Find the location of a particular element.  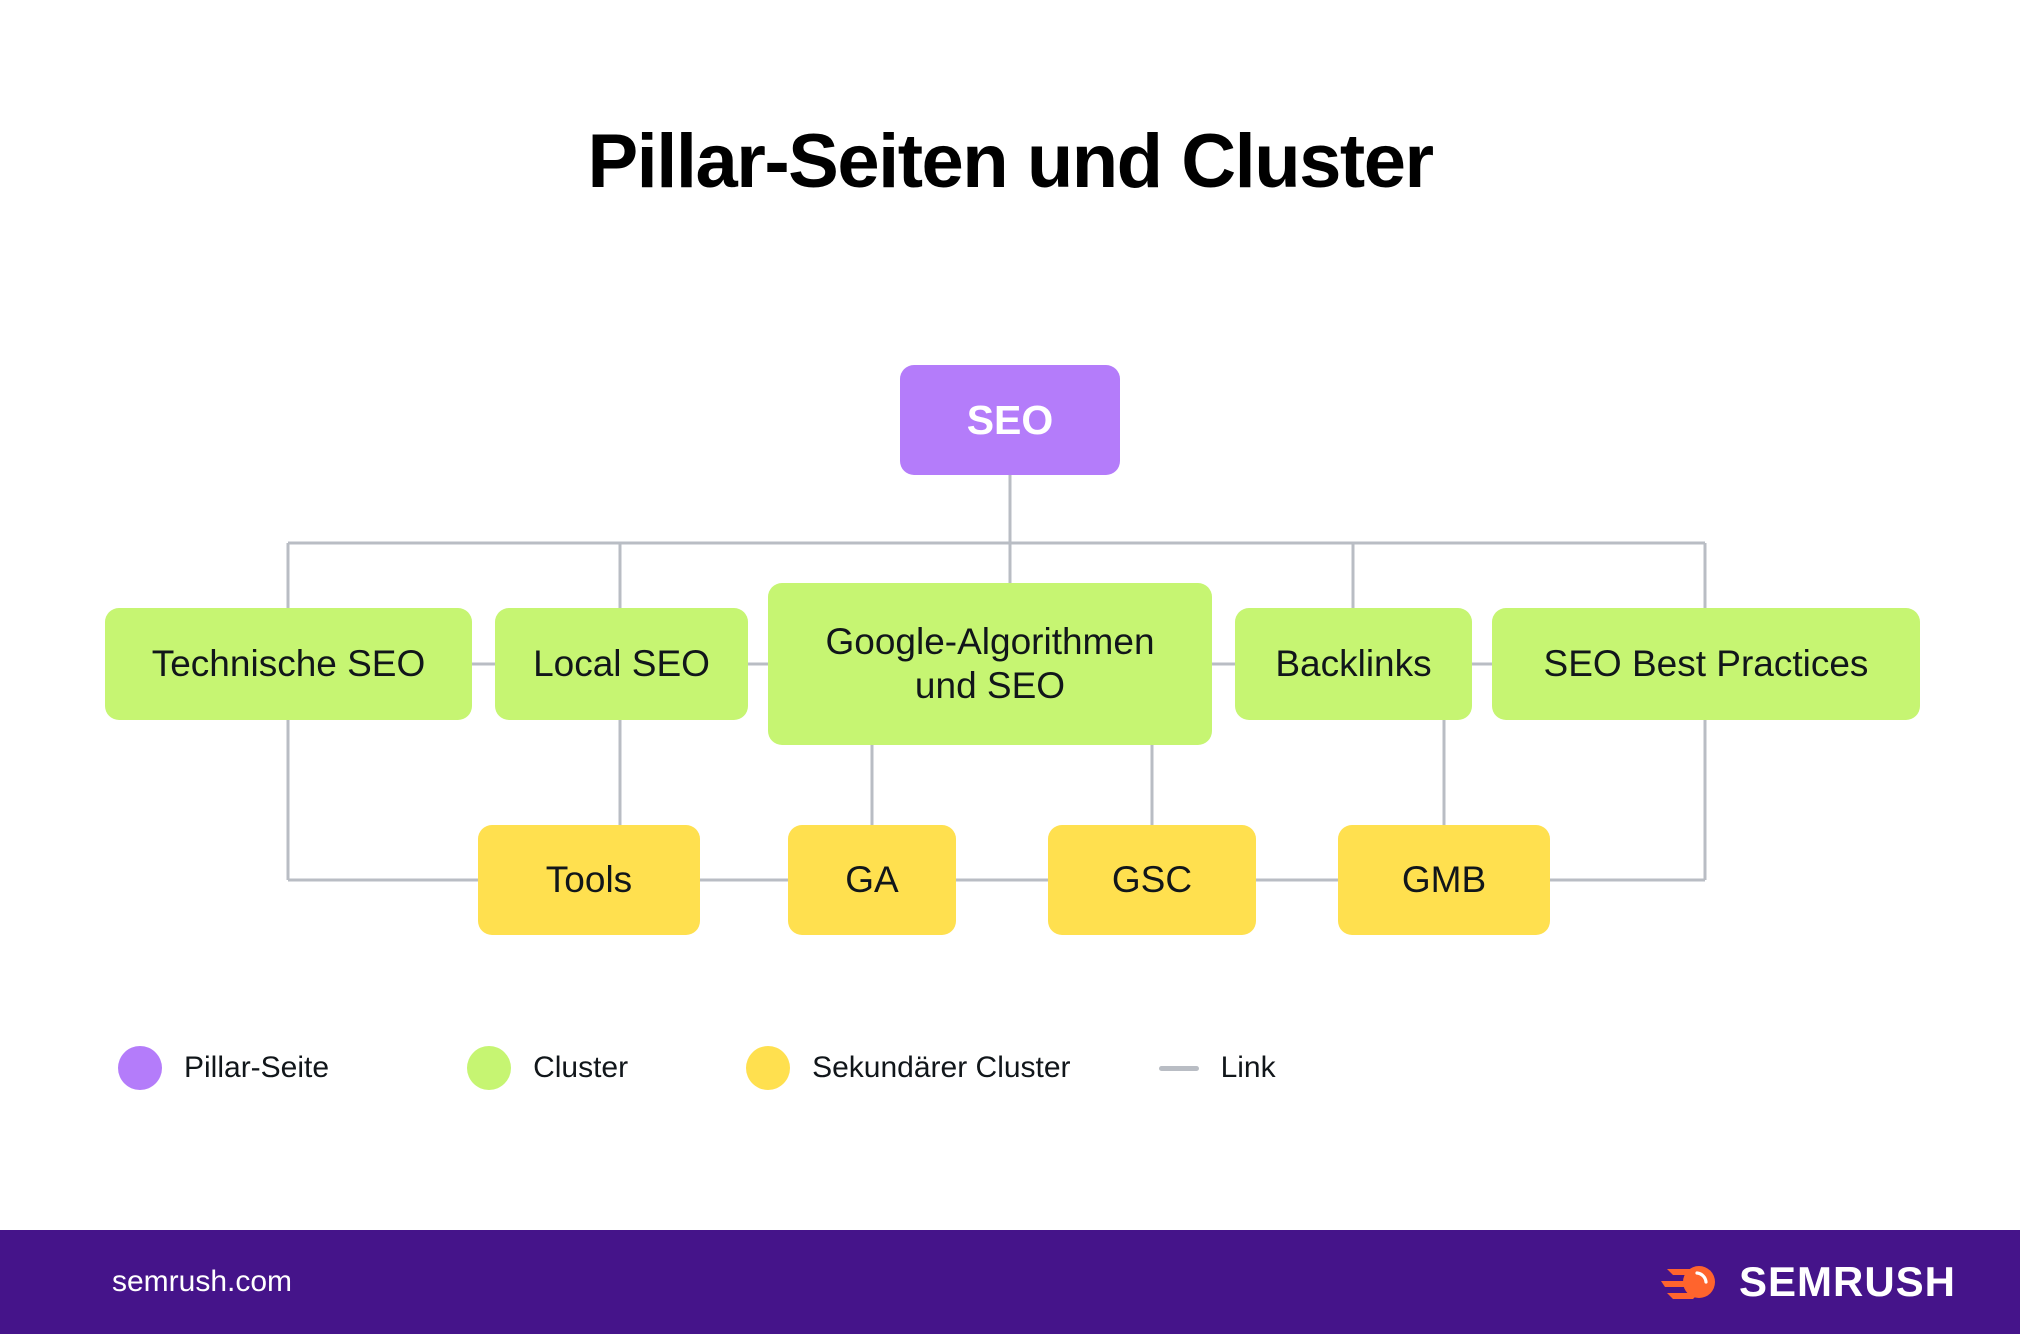

legend-label: Cluster is located at coordinates (581, 1067).